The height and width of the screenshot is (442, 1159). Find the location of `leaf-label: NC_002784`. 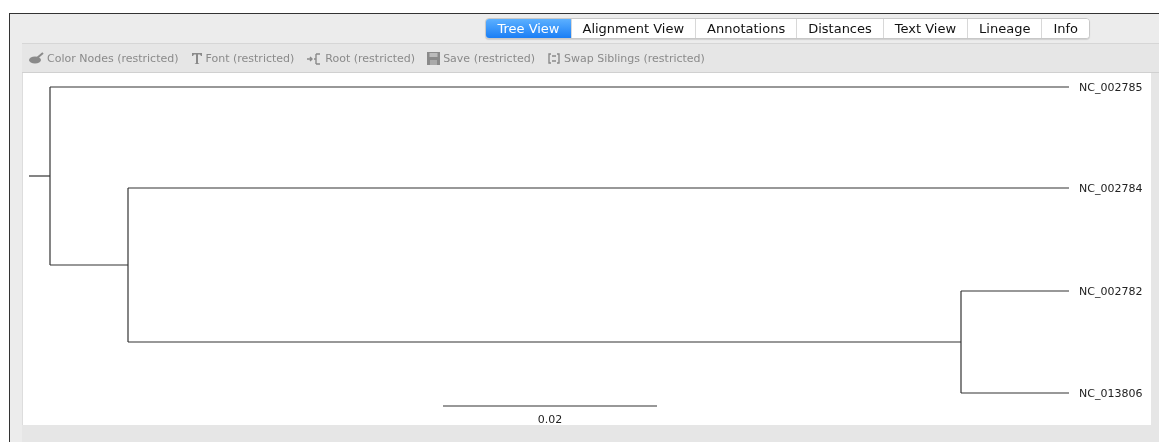

leaf-label: NC_002784 is located at coordinates (1111, 188).